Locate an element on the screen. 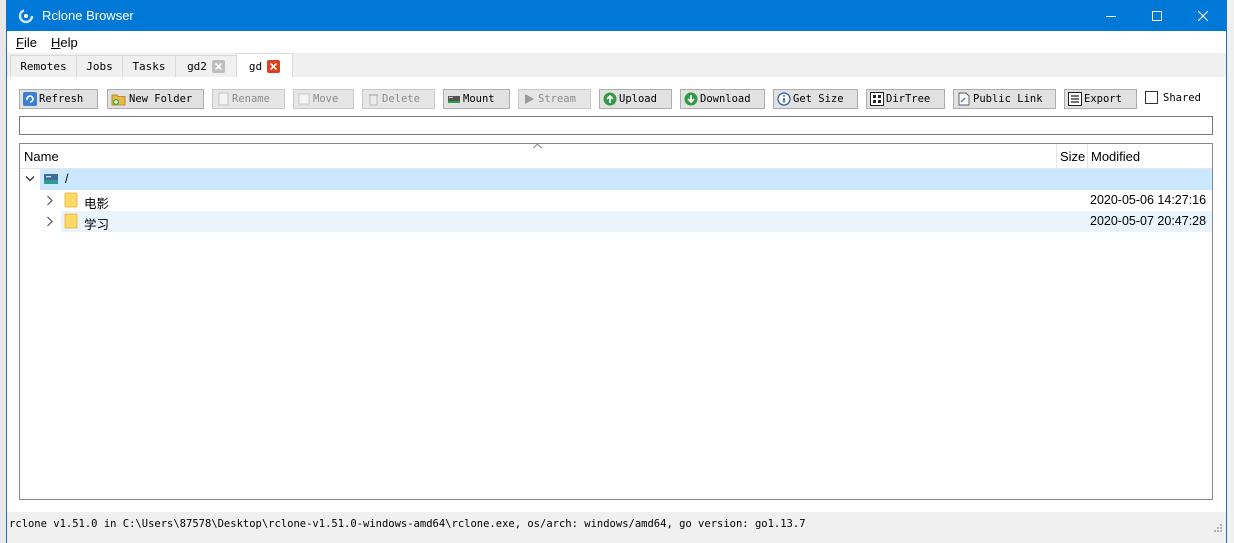  upload-button: Upload is located at coordinates (635, 99).